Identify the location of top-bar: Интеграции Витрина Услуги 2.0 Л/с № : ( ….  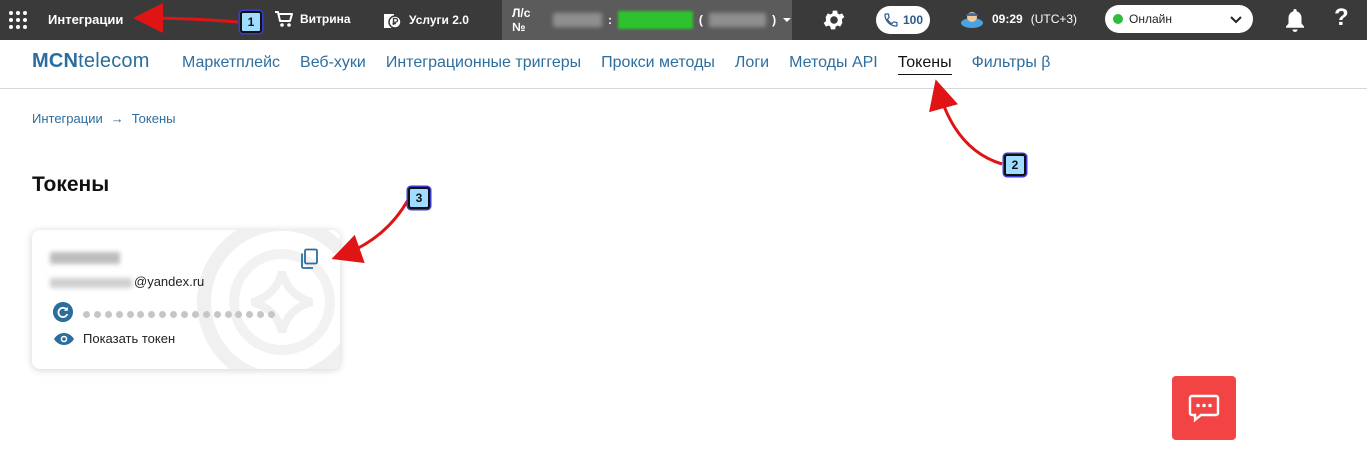
(683, 20).